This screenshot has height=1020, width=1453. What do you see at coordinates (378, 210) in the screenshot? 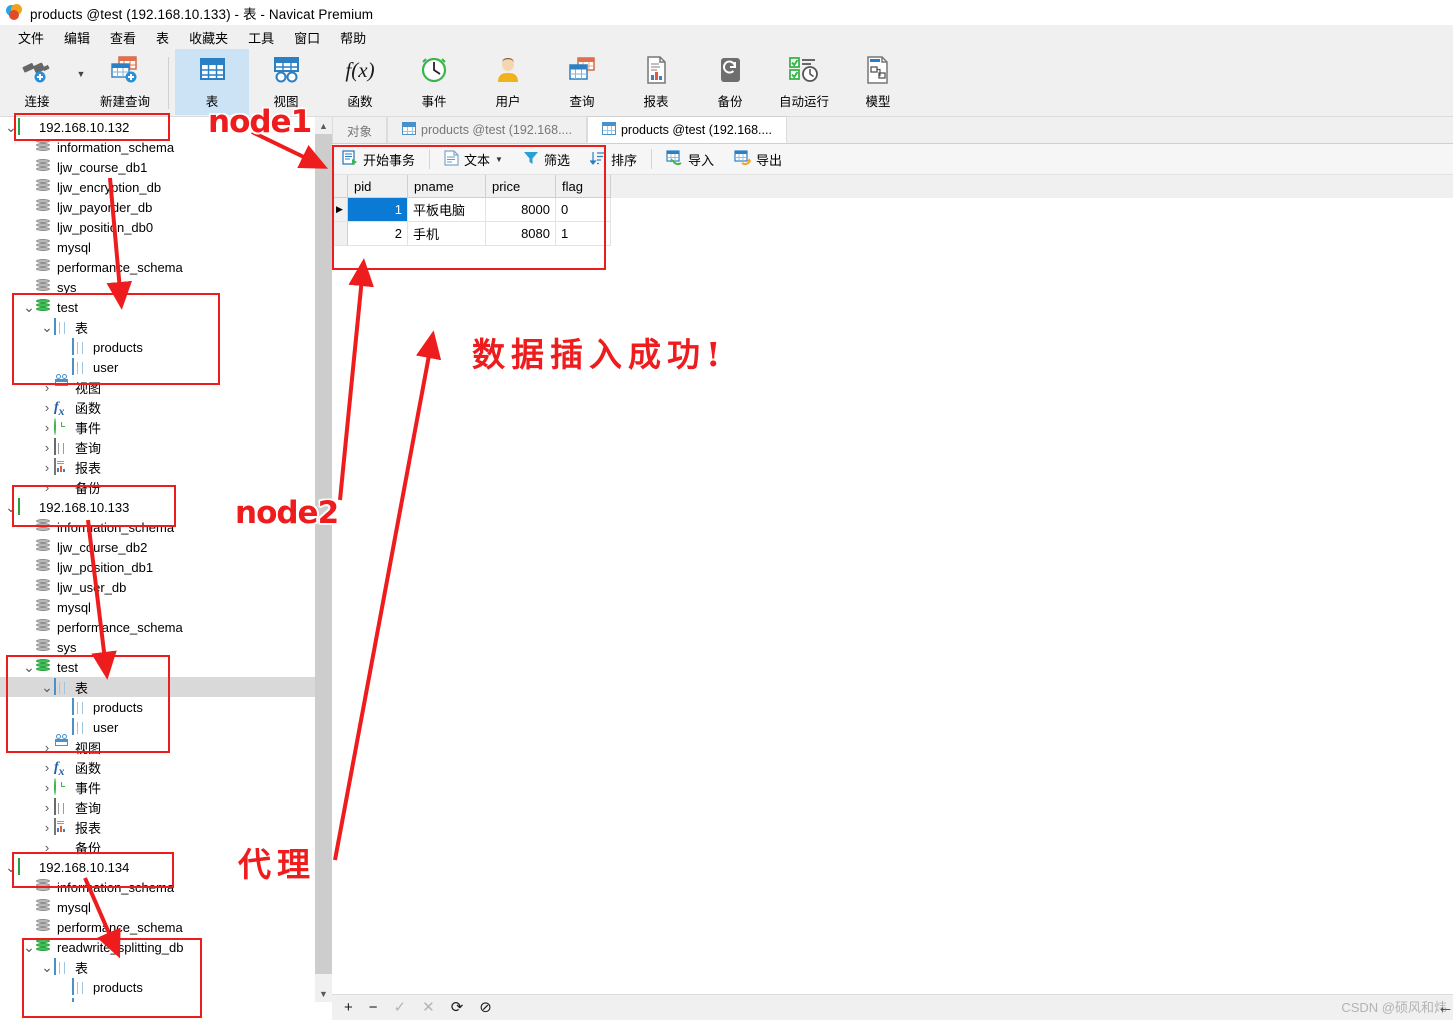
I see `table-cell-pid: 1` at bounding box center [378, 210].